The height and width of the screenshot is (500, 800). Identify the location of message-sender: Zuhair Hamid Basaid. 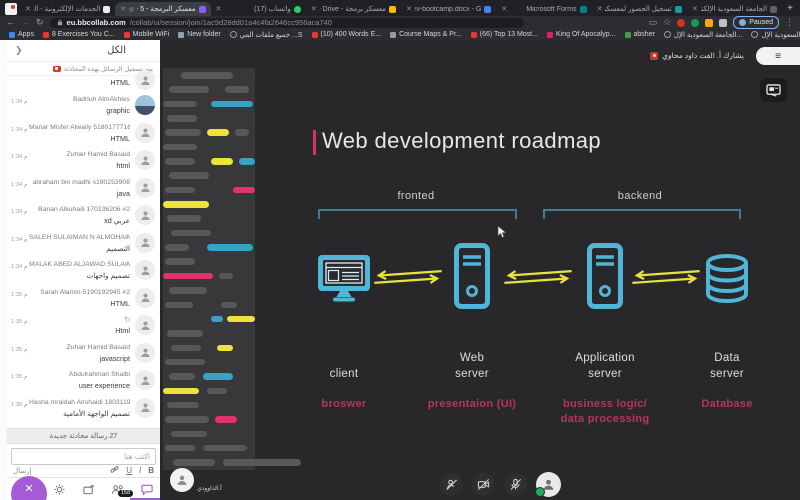
(98, 154).